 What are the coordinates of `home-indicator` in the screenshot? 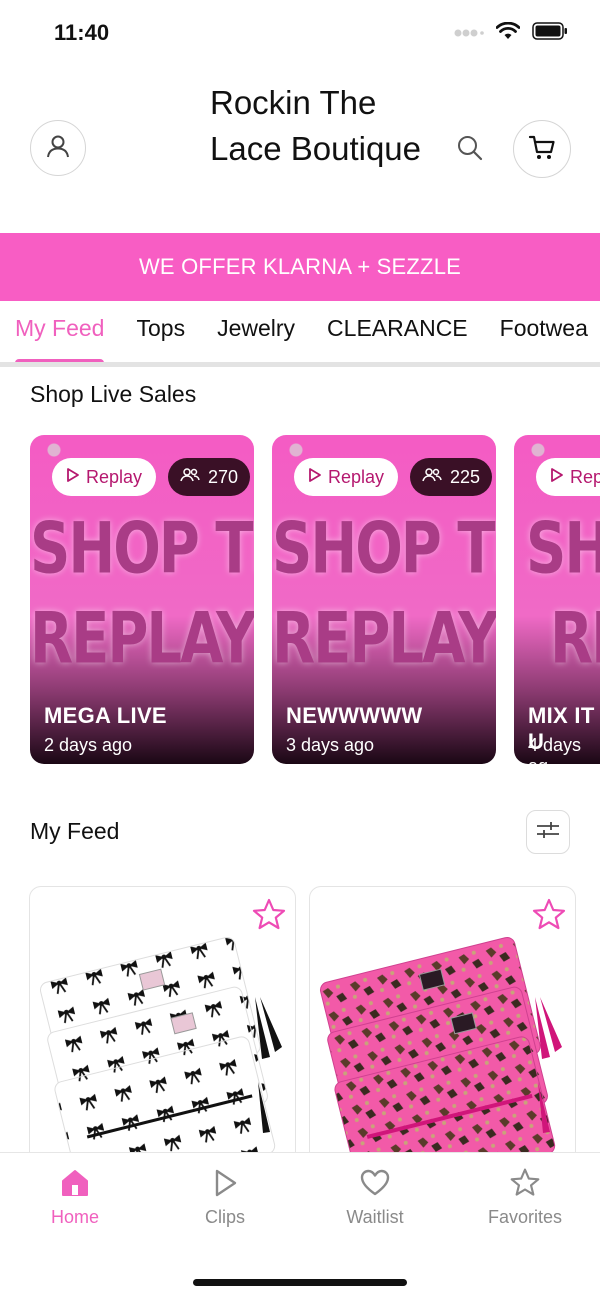 It's located at (300, 1282).